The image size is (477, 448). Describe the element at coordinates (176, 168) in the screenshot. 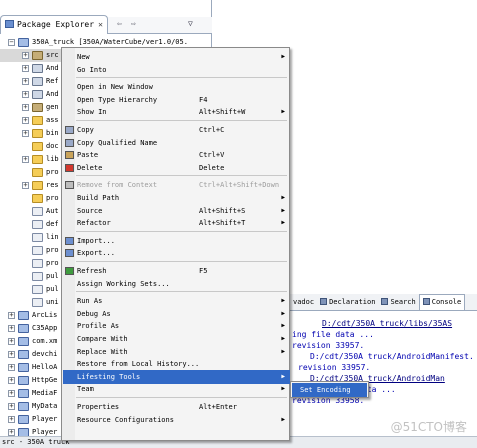

I see `menu-item-delete: Delete Delete` at that location.